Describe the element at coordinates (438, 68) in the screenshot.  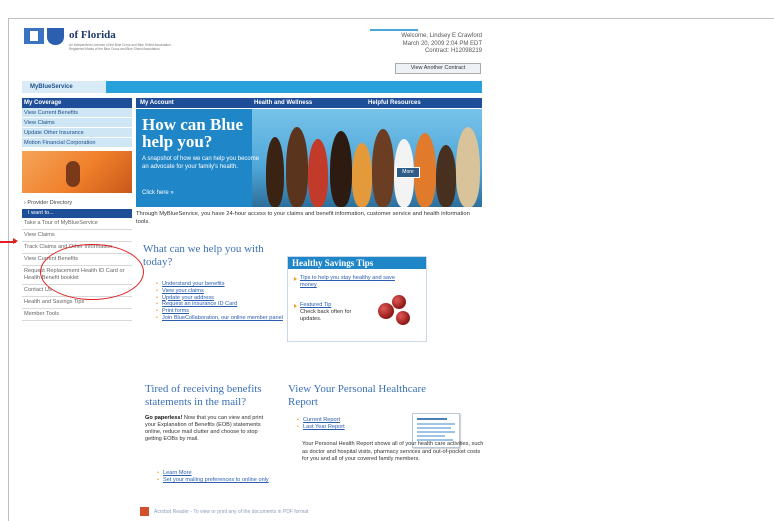
I see `view-another-contract-button: View Another Contract` at that location.